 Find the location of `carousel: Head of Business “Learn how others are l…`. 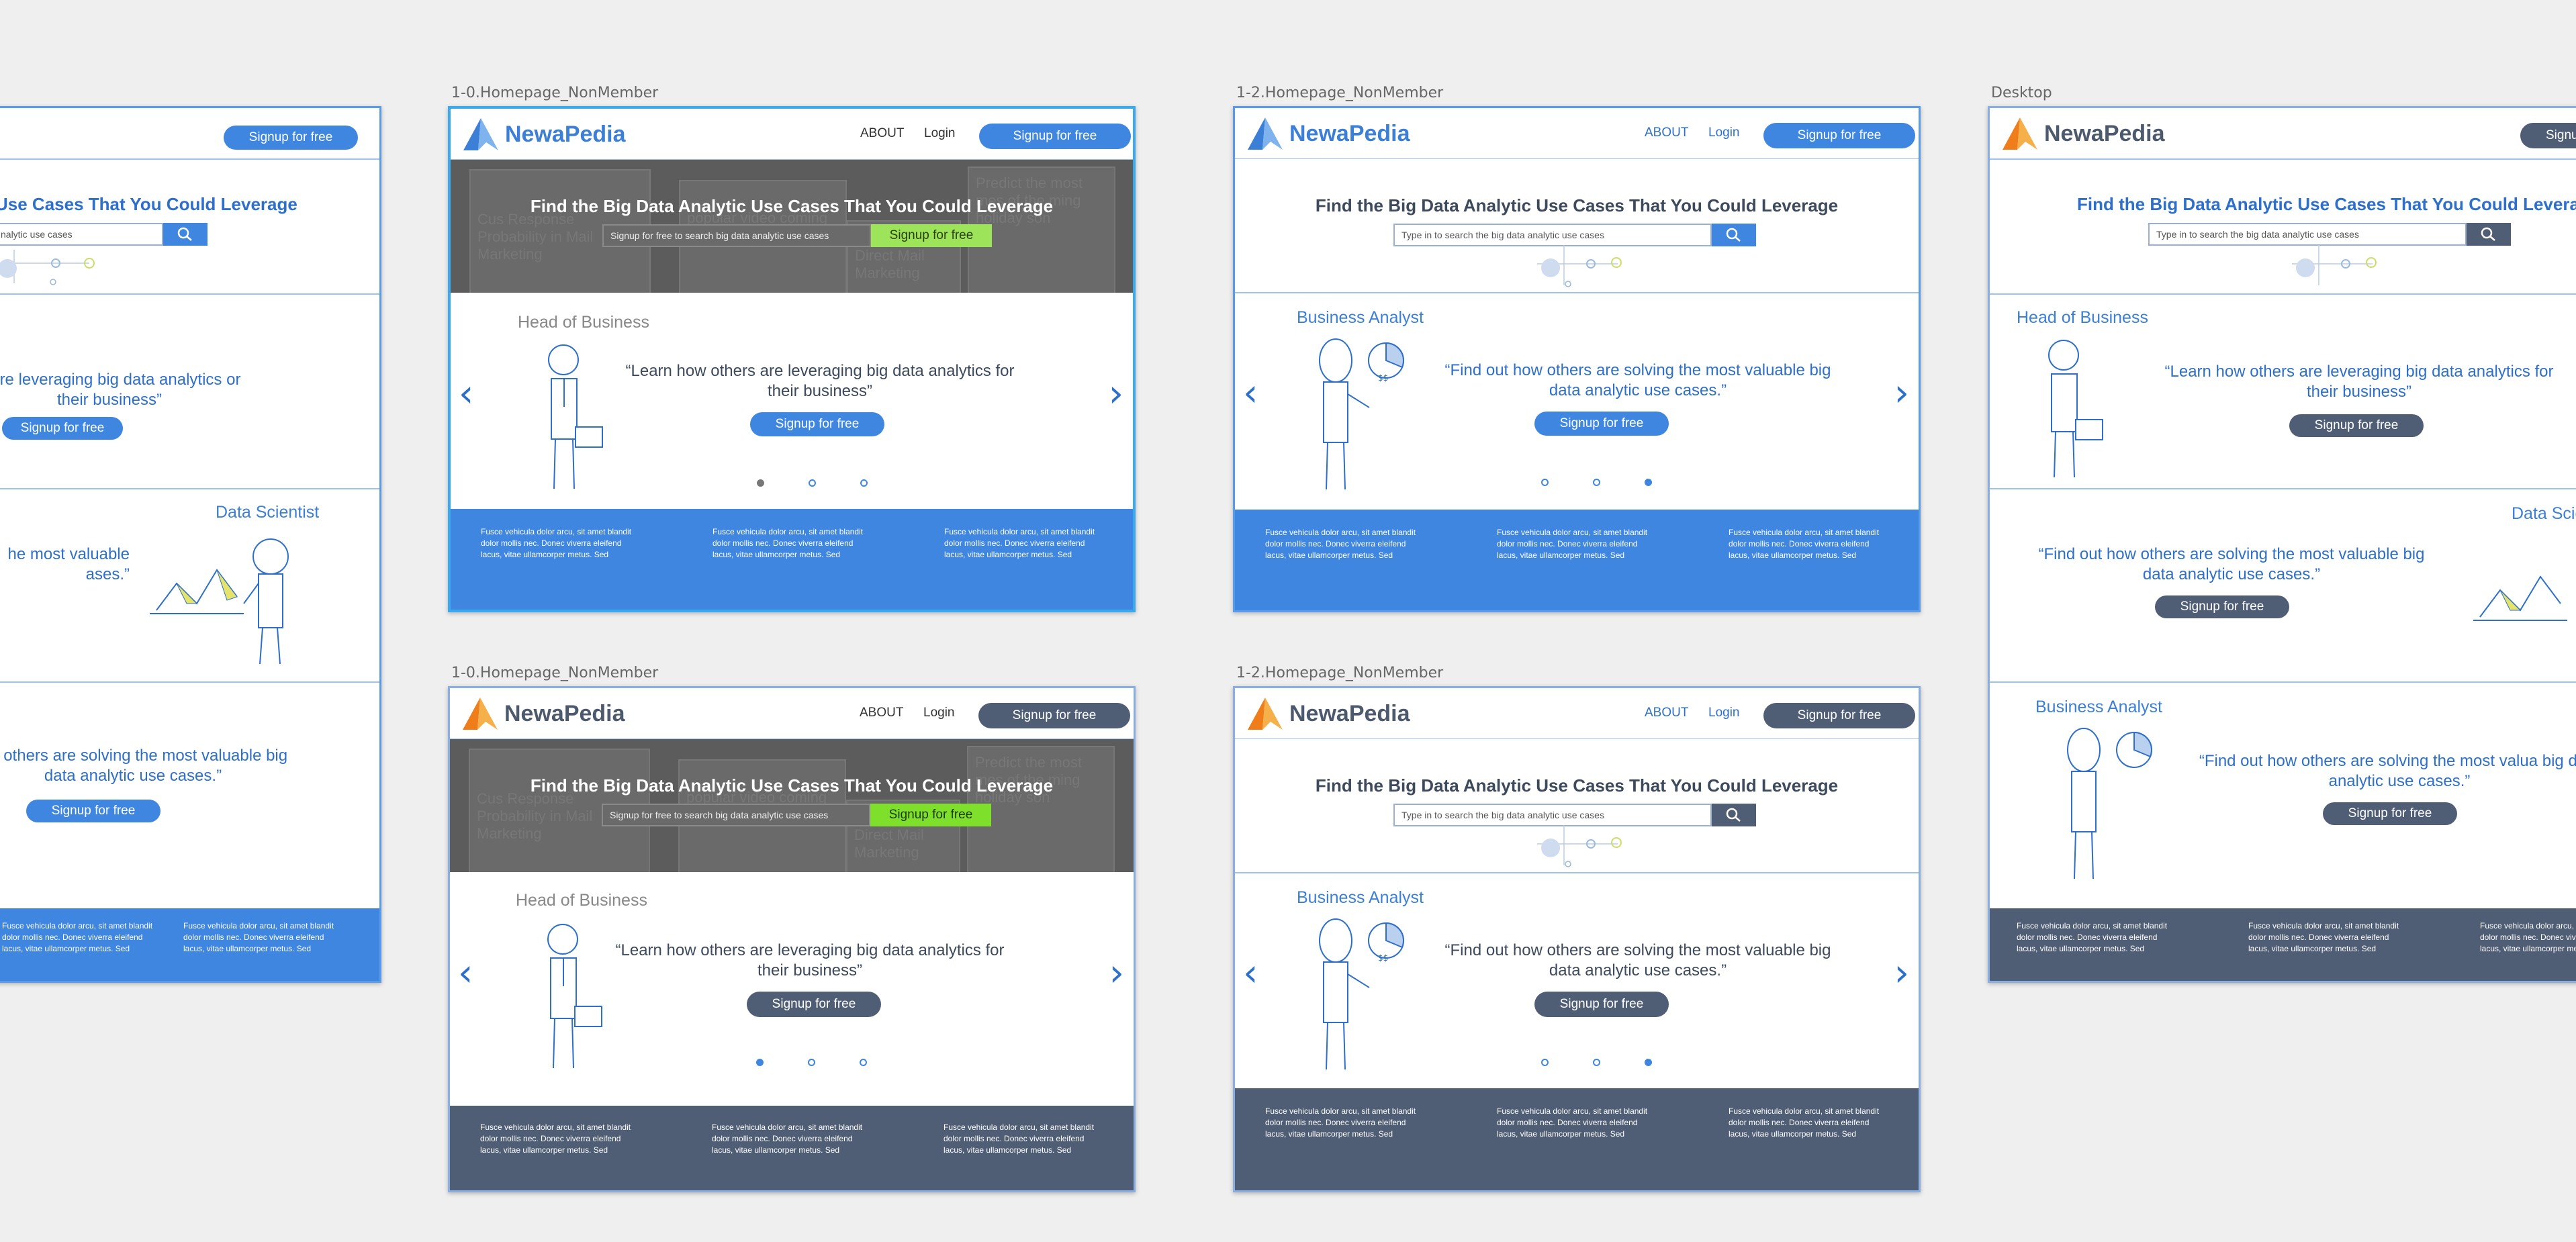

carousel: Head of Business “Learn how others are l… is located at coordinates (792, 980).